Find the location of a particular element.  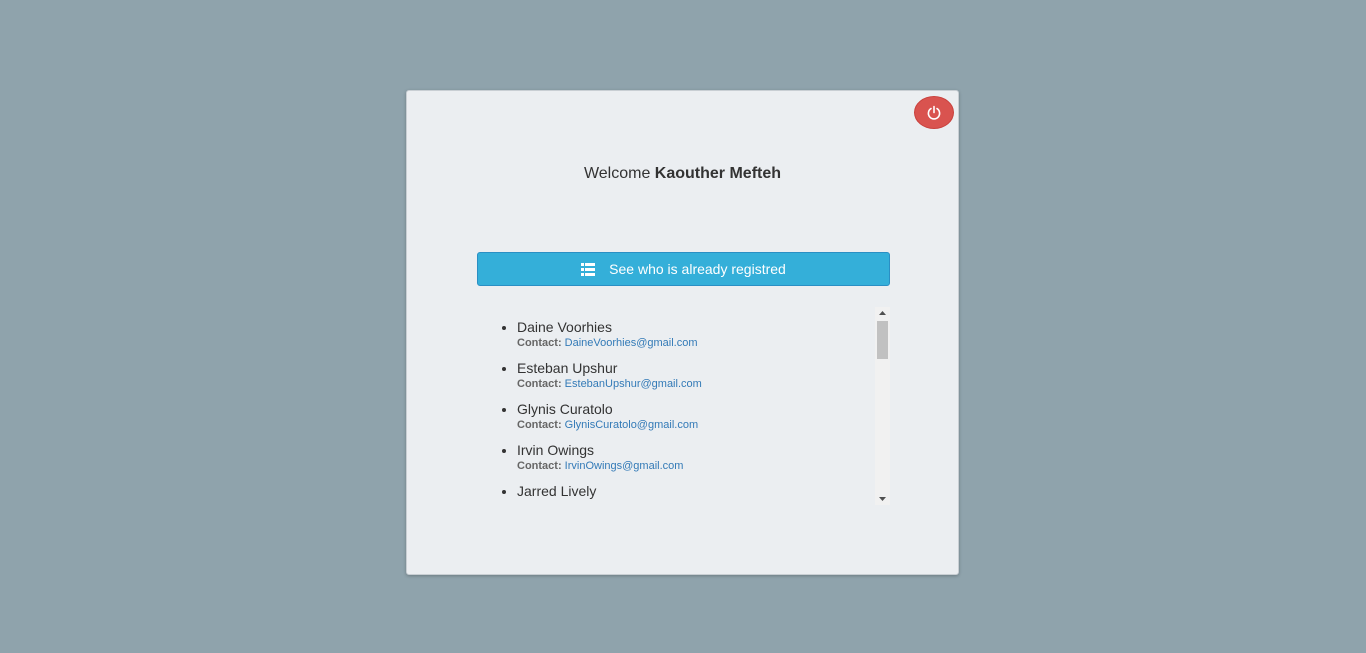

contact-line: Contact: IrvinOwings@gmail.com is located at coordinates (703, 466).